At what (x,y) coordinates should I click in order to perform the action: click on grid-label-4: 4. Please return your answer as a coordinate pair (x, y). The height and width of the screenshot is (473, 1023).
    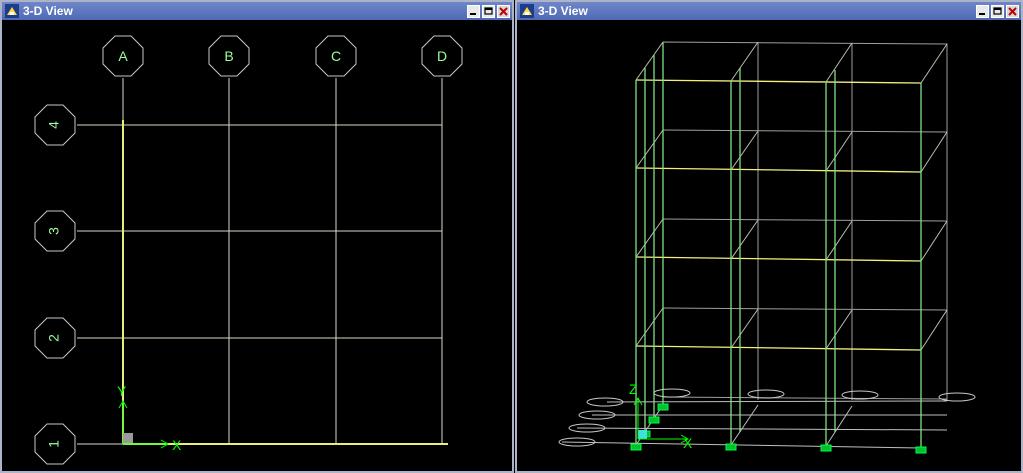
    Looking at the image, I should click on (54, 125).